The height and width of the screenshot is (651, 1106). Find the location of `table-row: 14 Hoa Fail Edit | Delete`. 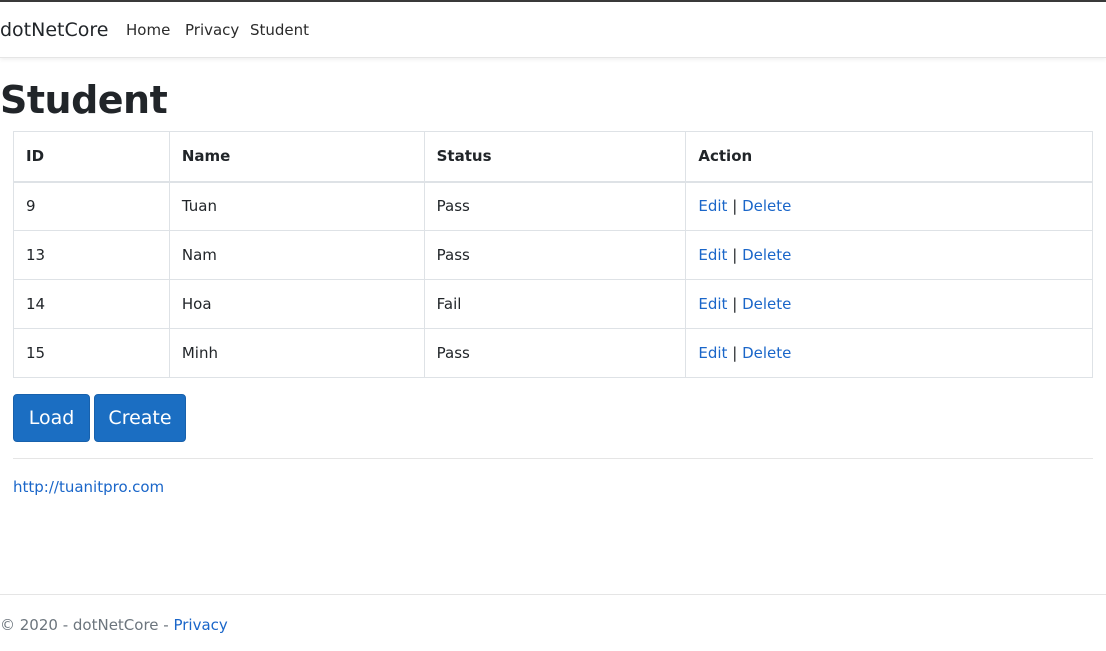

table-row: 14 Hoa Fail Edit | Delete is located at coordinates (553, 304).